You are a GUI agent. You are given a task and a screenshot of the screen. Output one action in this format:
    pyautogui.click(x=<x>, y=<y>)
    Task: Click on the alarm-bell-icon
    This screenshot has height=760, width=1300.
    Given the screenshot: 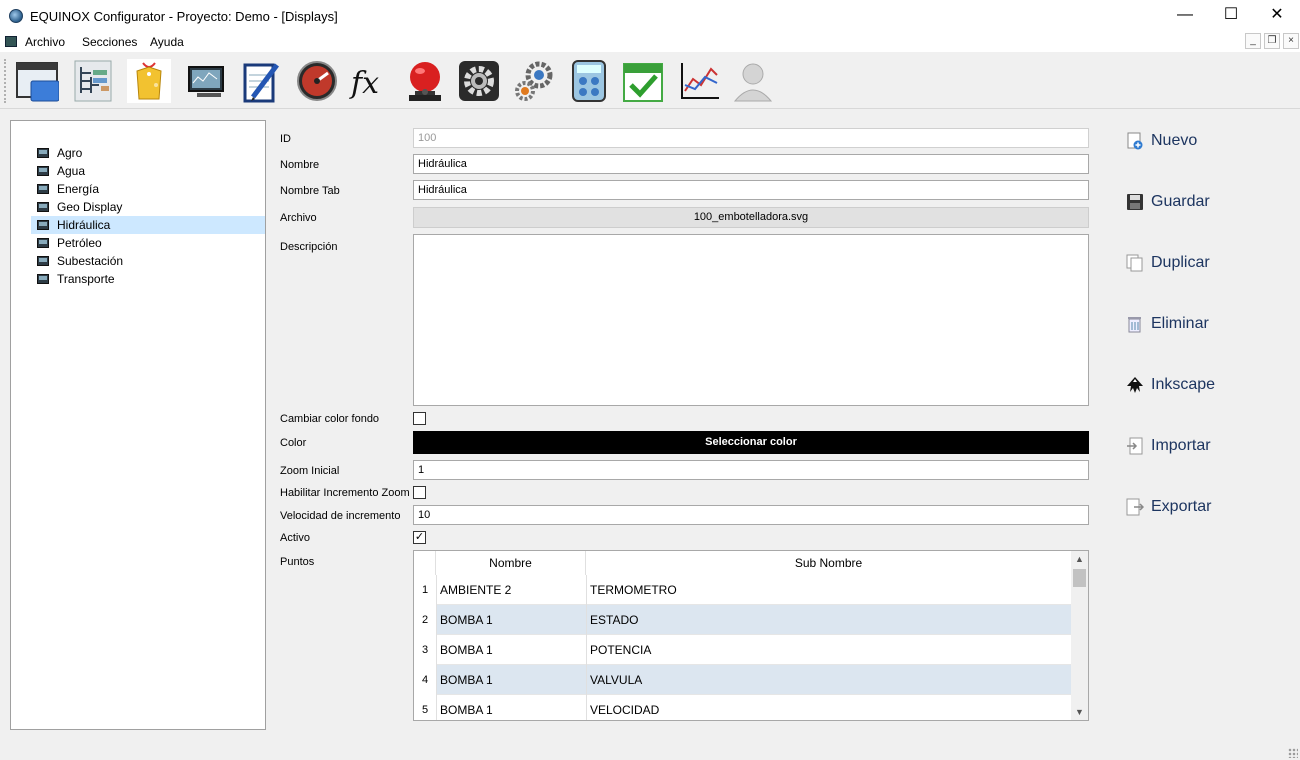 What is the action you would take?
    pyautogui.click(x=425, y=81)
    